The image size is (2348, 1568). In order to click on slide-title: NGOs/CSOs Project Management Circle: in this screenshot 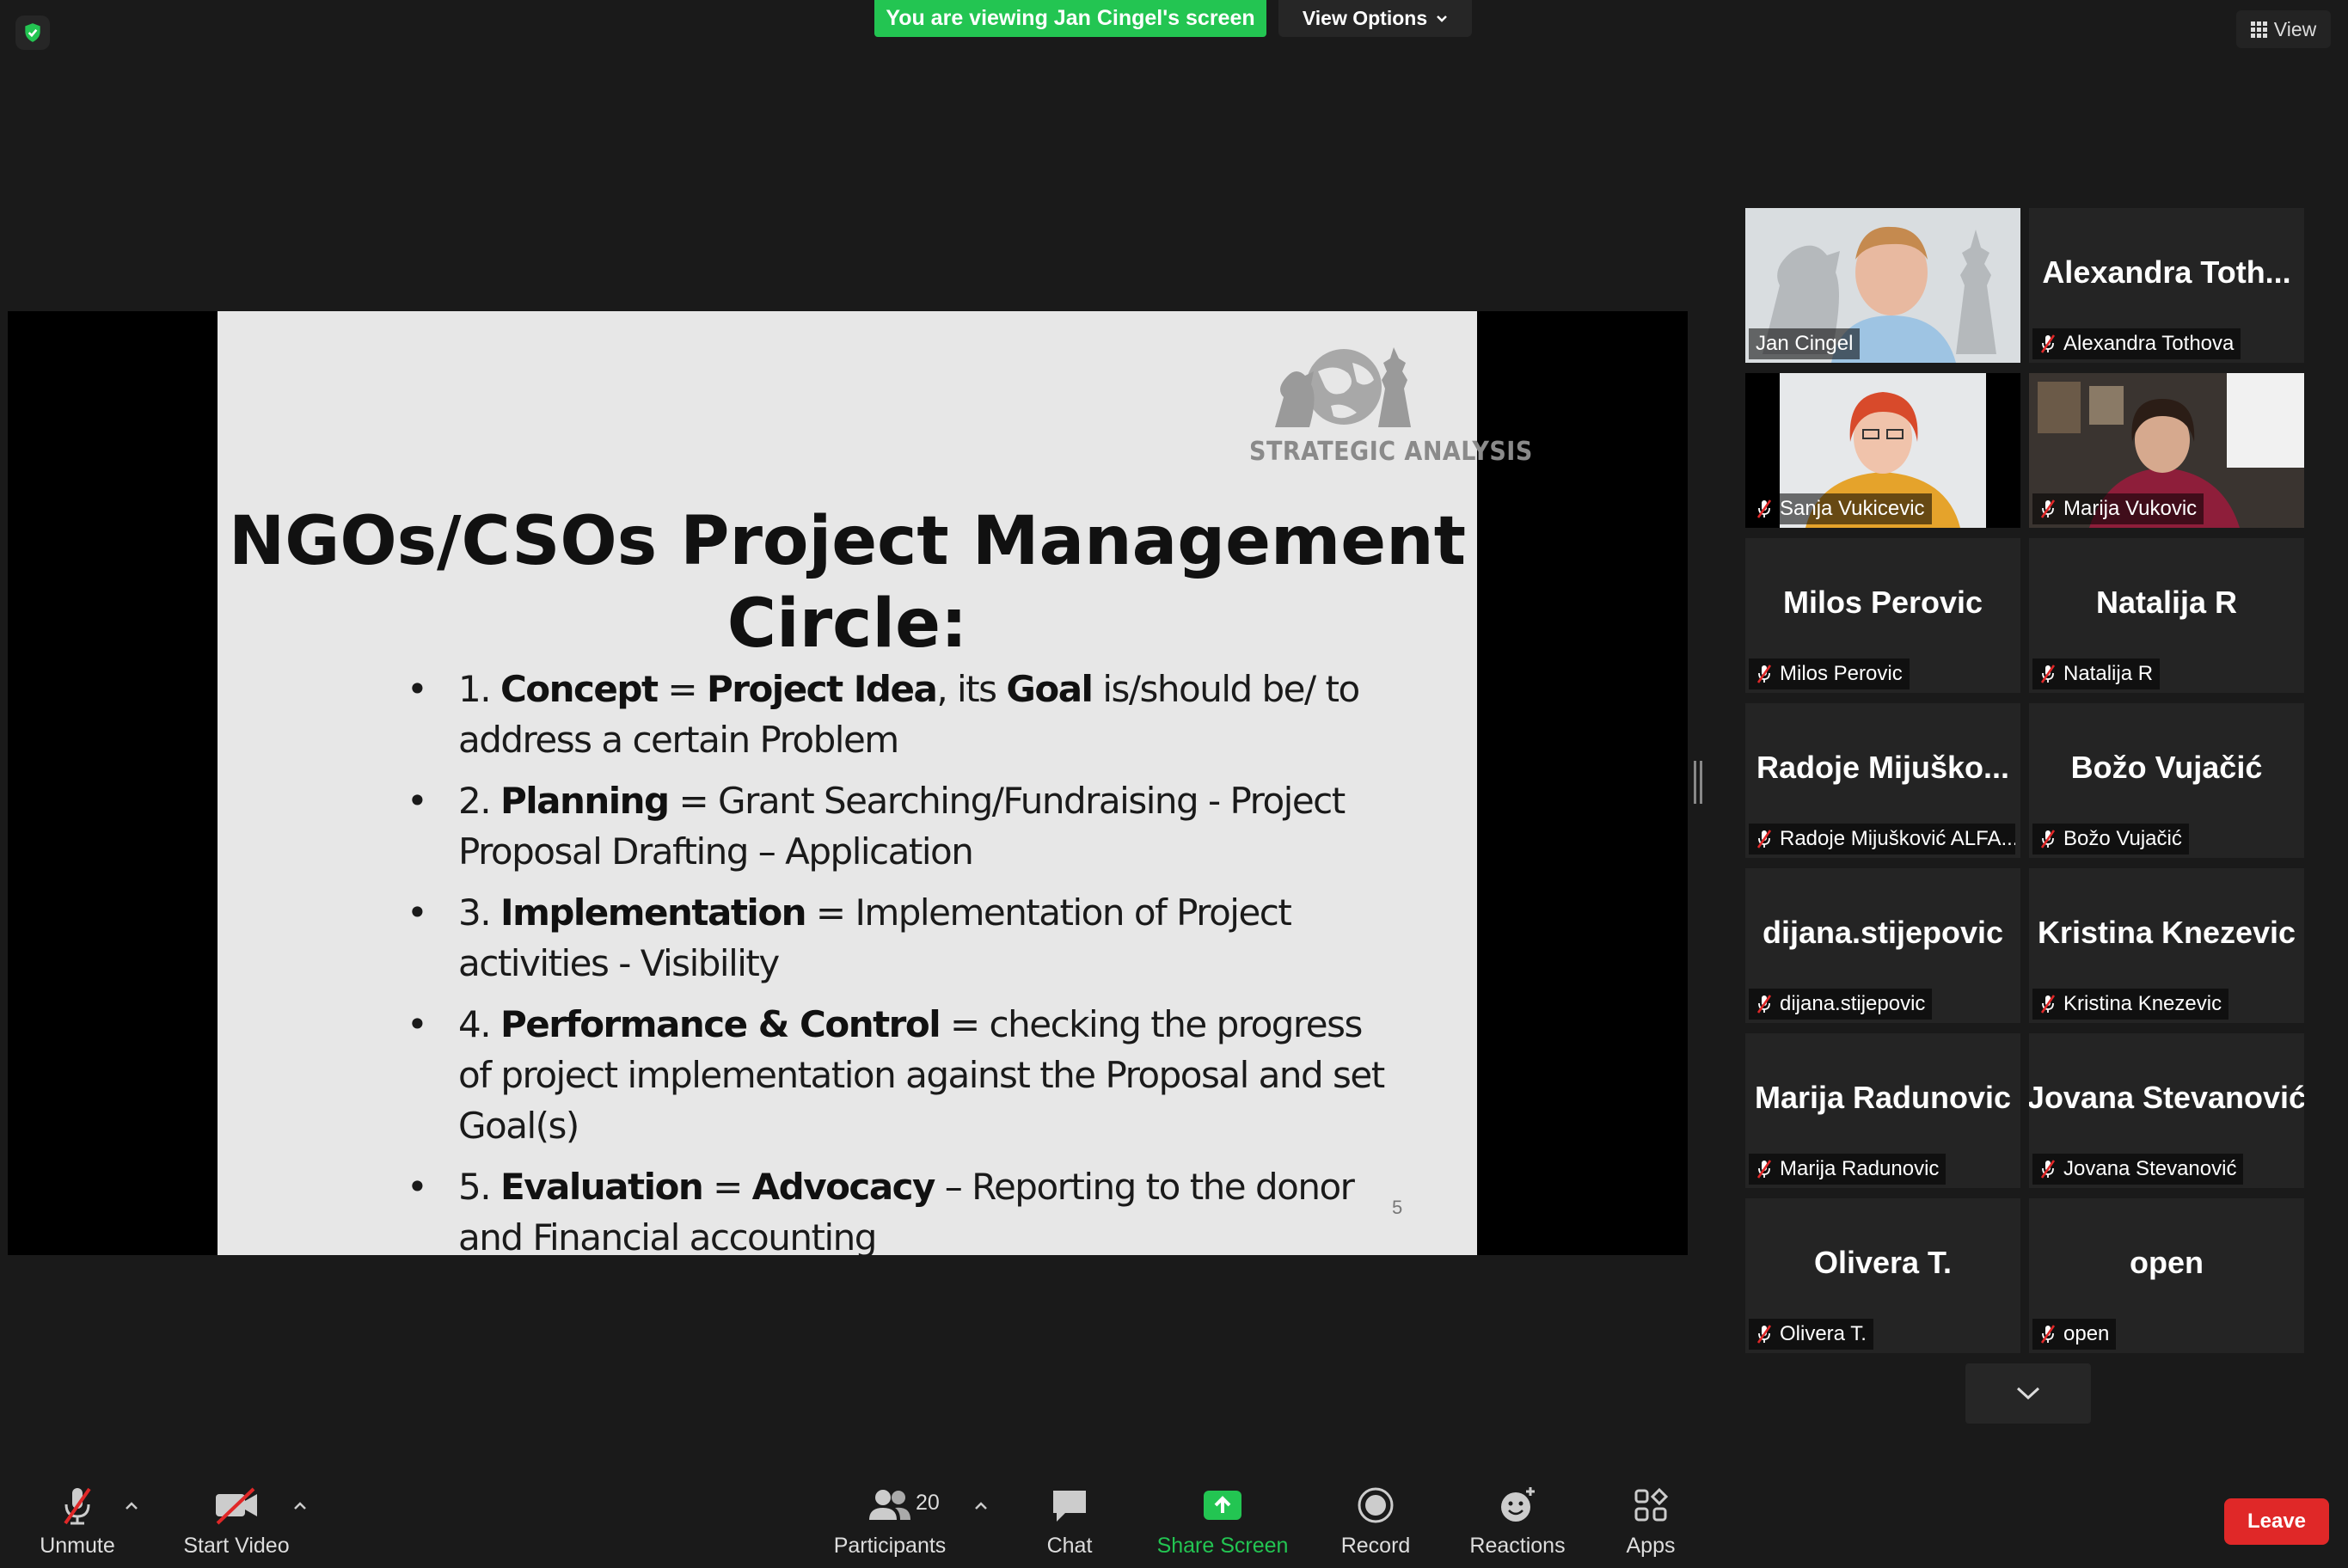, I will do `click(848, 582)`.